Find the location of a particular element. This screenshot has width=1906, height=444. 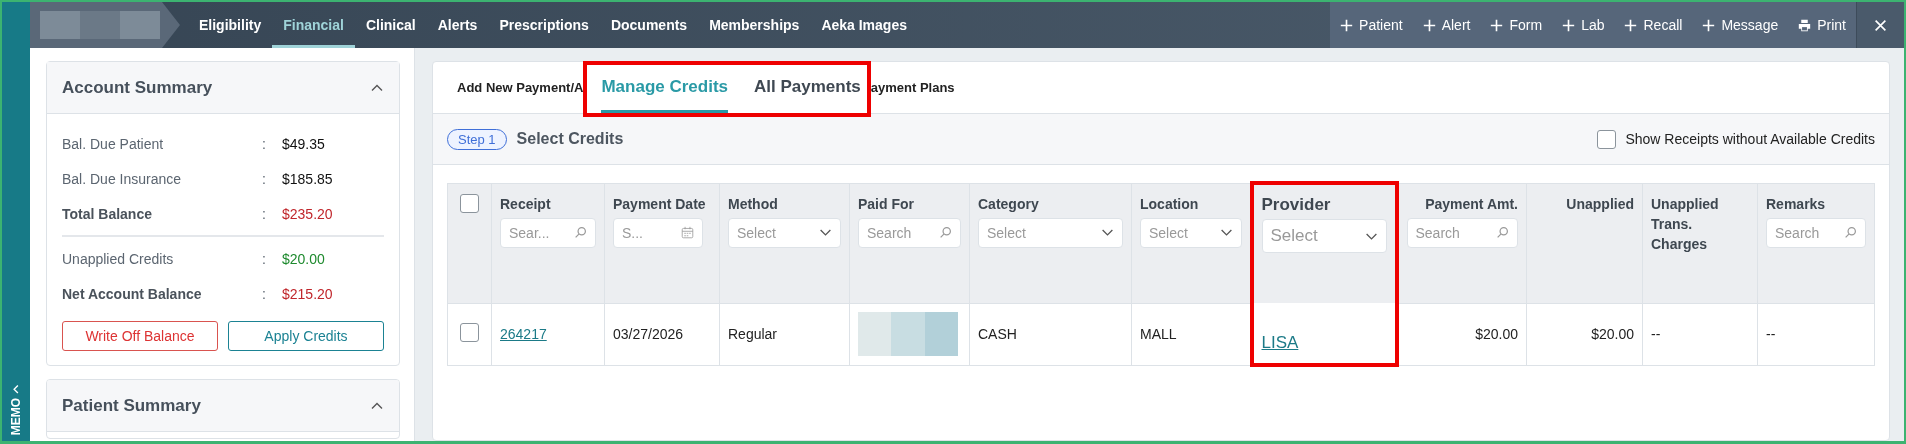

add-button: Patient is located at coordinates (1371, 25).